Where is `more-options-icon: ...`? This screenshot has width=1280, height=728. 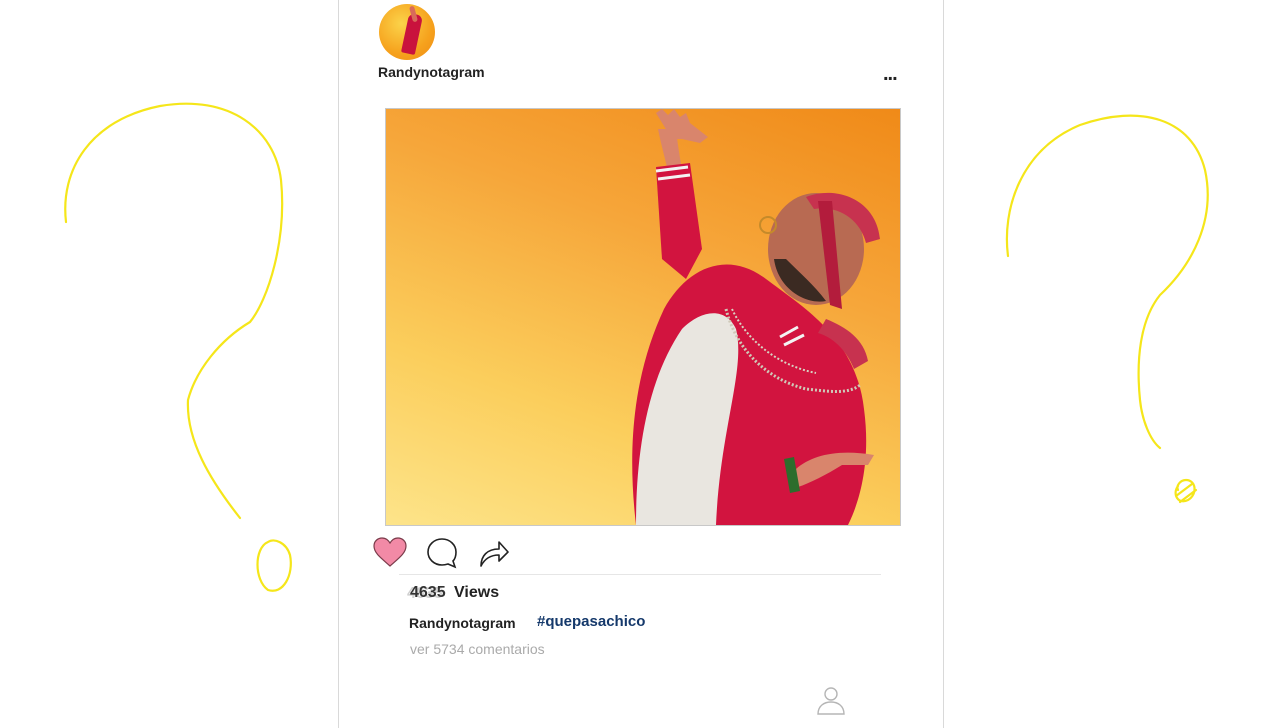 more-options-icon: ... is located at coordinates (895, 74).